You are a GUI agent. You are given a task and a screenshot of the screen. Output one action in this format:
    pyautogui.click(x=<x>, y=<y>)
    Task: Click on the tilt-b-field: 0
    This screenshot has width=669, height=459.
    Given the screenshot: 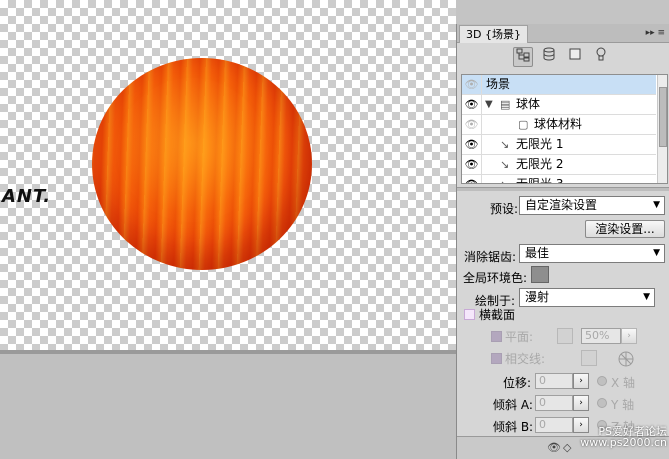 What is the action you would take?
    pyautogui.click(x=554, y=425)
    